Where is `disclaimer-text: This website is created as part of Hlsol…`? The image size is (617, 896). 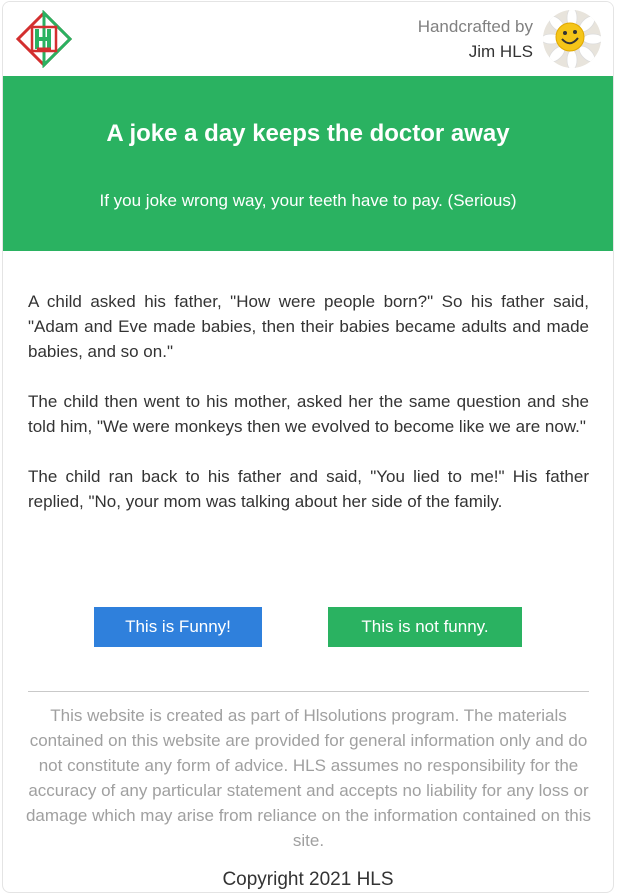 disclaimer-text: This website is created as part of Hlsol… is located at coordinates (308, 778).